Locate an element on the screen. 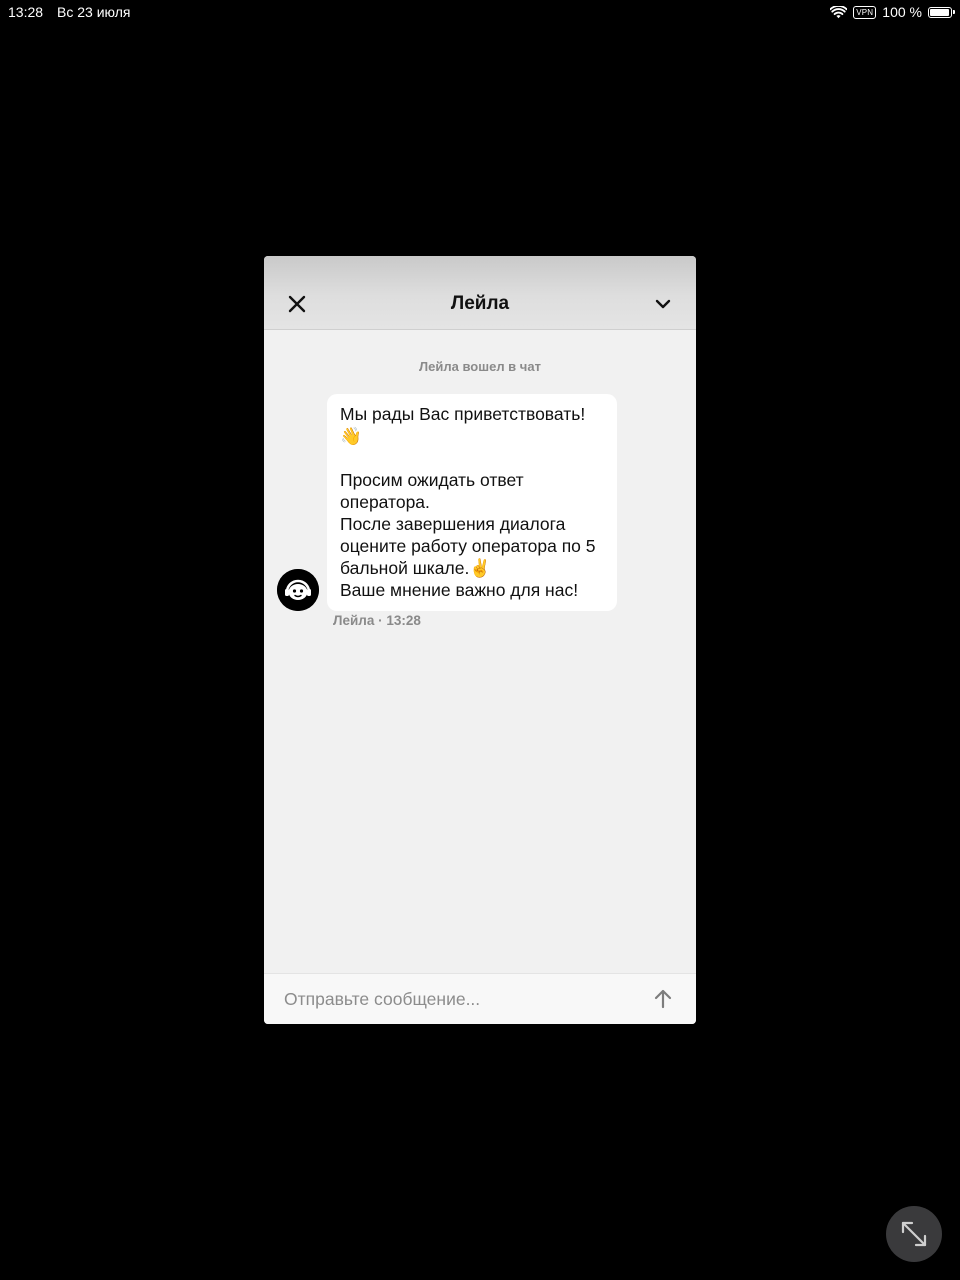 This screenshot has width=960, height=1280. operator-avatar-icon is located at coordinates (298, 590).